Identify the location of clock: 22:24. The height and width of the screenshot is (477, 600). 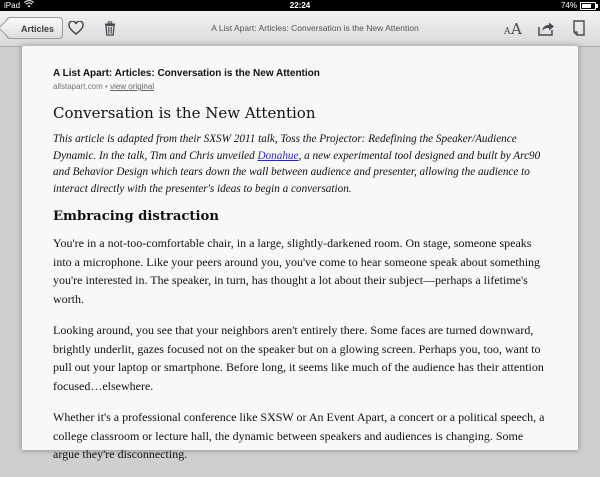
(300, 5).